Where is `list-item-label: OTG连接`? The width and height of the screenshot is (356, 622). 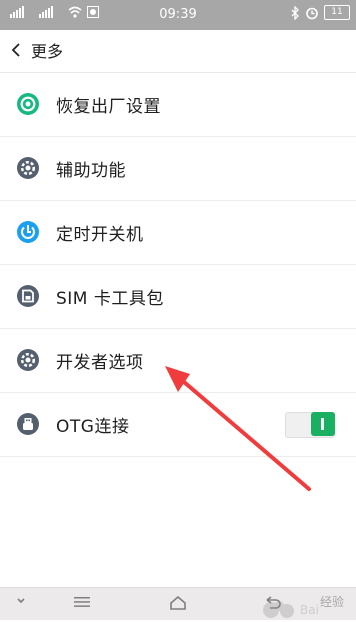
list-item-label: OTG连接 is located at coordinates (93, 427).